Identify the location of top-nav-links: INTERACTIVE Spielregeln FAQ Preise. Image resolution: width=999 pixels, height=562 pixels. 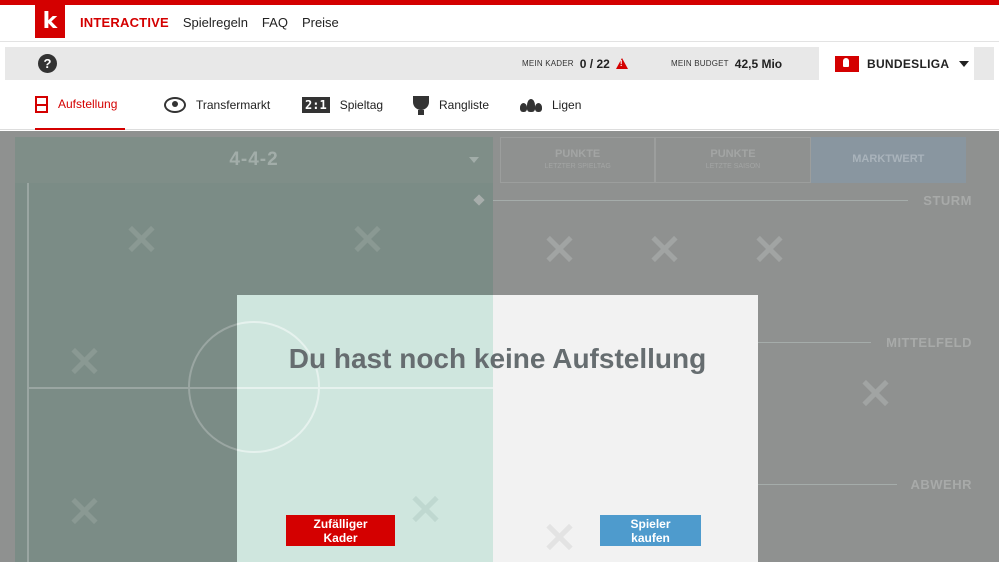
(216, 22).